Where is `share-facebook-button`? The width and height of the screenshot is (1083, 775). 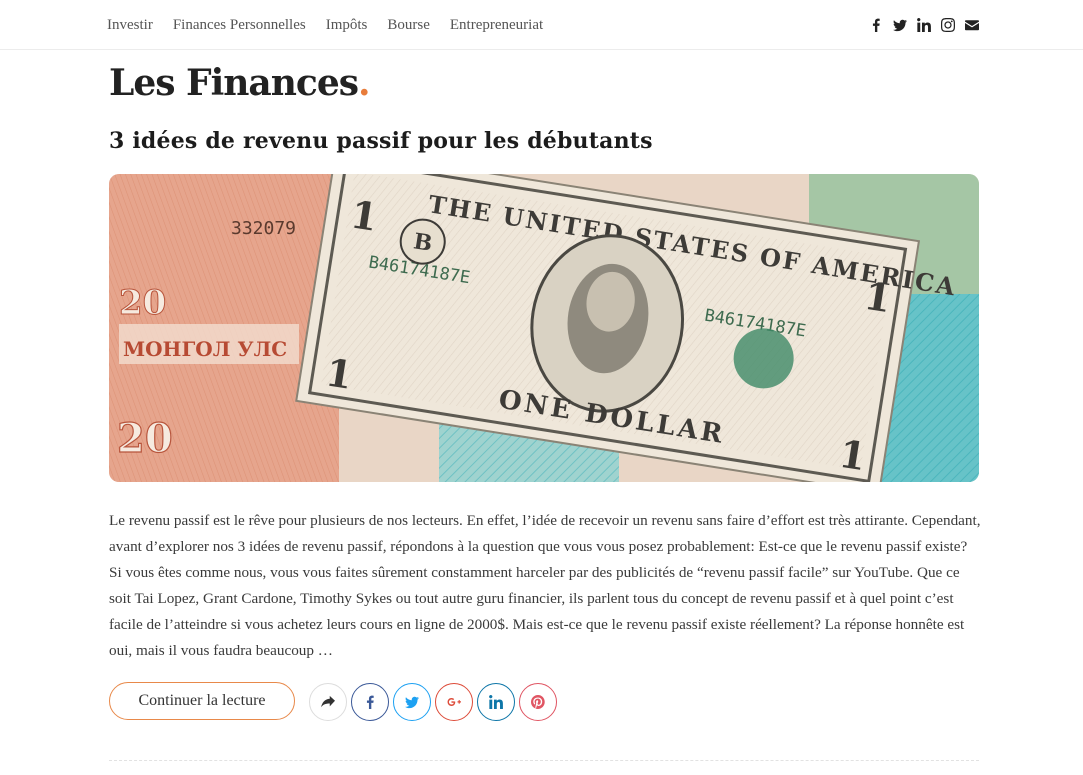
share-facebook-button is located at coordinates (370, 702).